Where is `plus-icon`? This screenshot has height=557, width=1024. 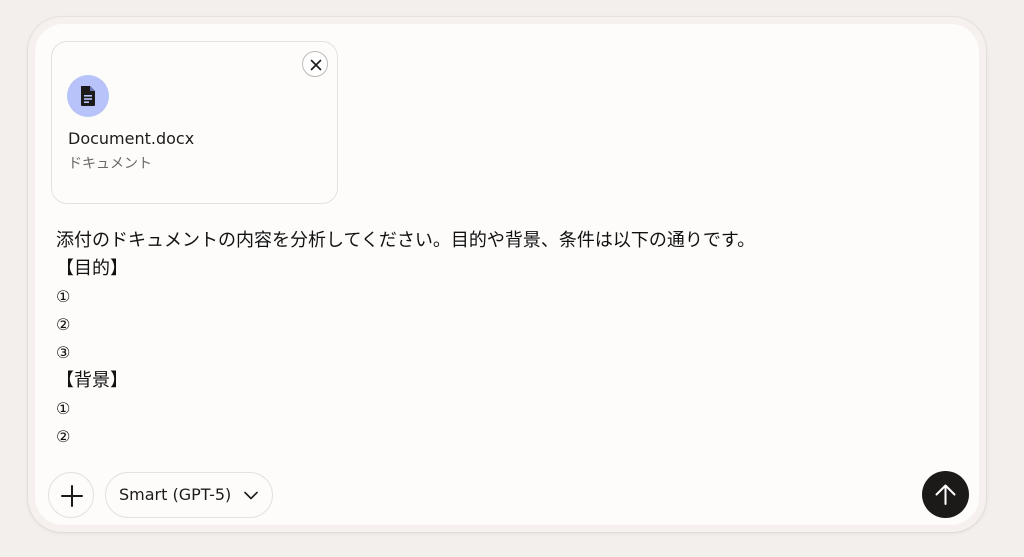 plus-icon is located at coordinates (72, 496).